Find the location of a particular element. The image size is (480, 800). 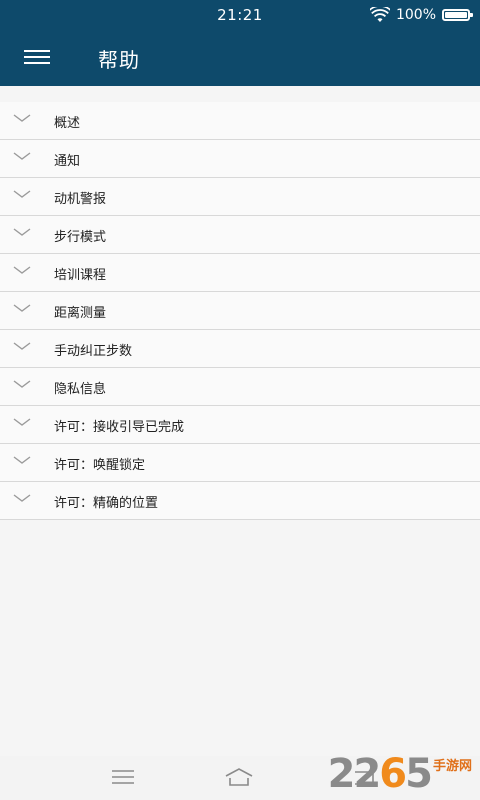

help-item-label: 手动纠正步数 is located at coordinates (93, 351).